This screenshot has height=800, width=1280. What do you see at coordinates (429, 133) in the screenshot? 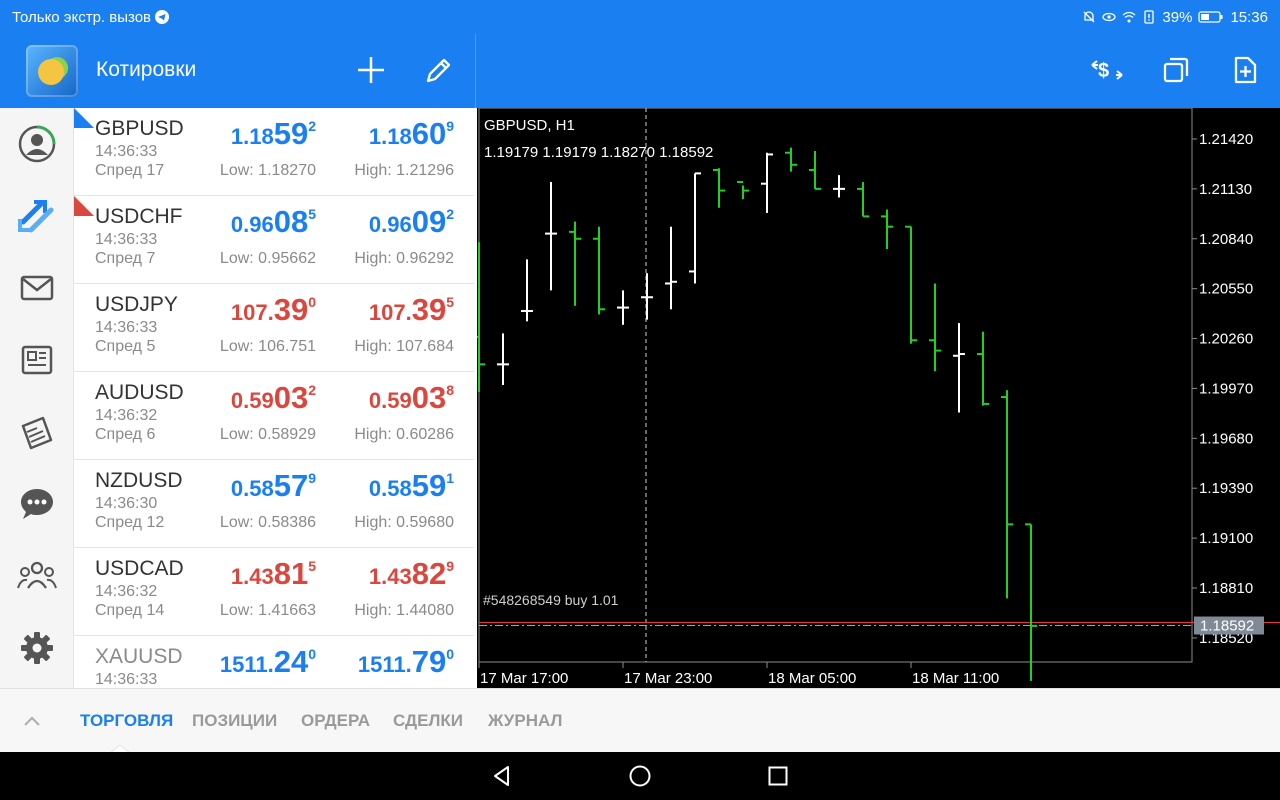
I see `ask-pips: 60` at bounding box center [429, 133].